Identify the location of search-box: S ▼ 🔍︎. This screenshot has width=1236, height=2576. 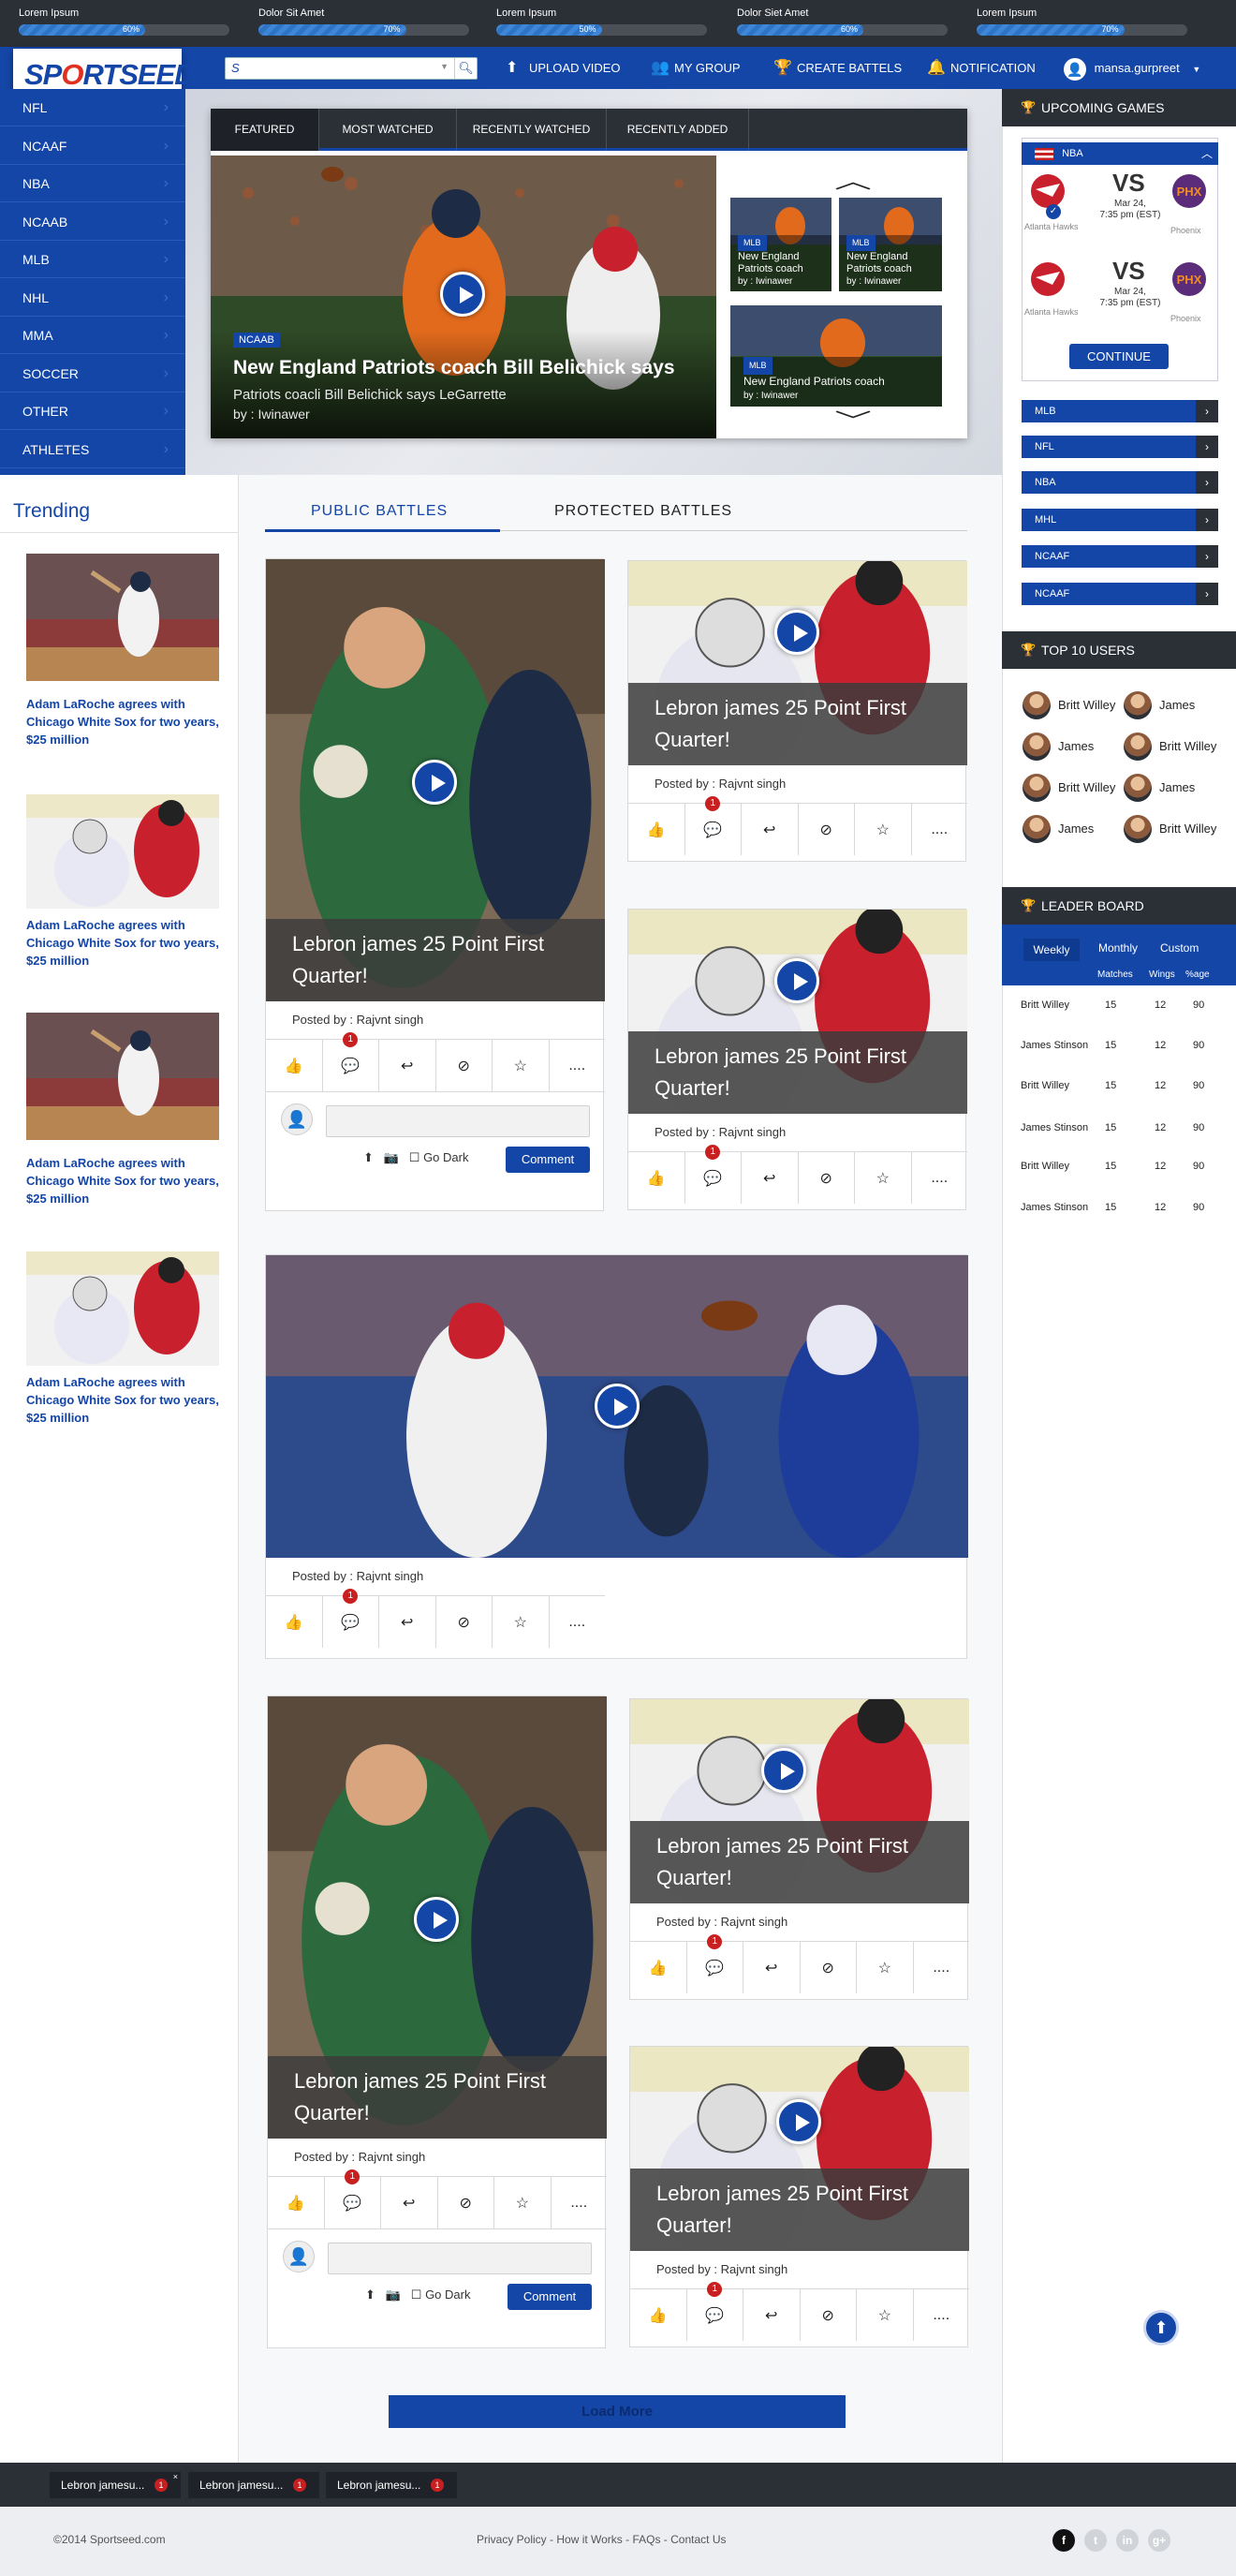
(351, 68).